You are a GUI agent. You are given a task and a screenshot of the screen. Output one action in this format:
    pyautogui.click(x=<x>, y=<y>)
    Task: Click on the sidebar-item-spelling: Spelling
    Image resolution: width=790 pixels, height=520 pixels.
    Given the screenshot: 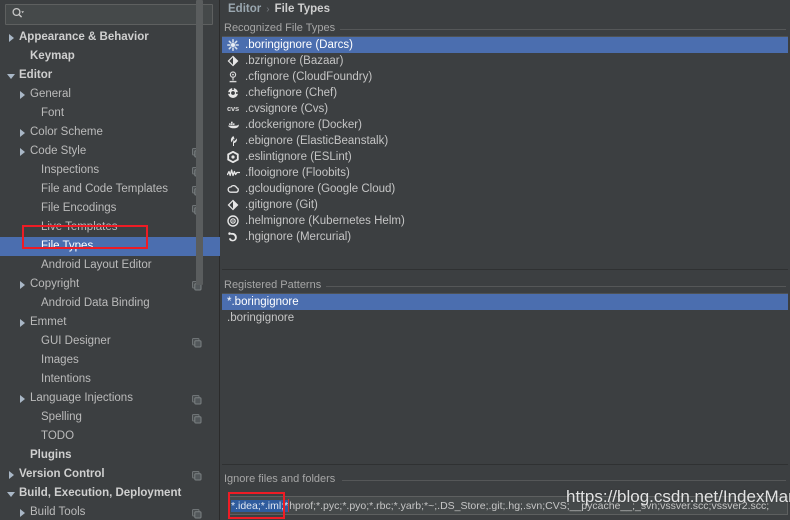 What is the action you would take?
    pyautogui.click(x=110, y=417)
    